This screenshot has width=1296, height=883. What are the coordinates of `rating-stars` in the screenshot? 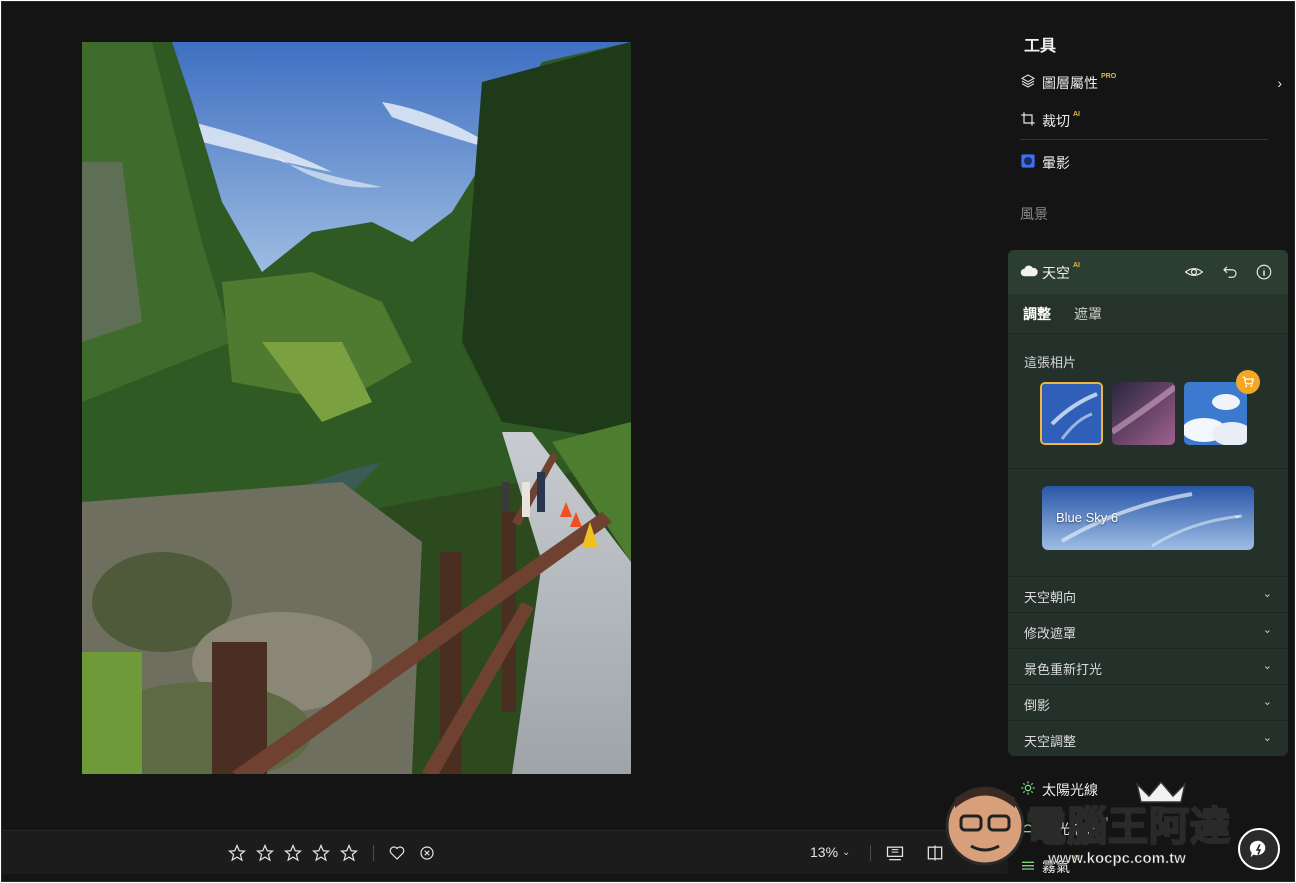 It's located at (293, 853).